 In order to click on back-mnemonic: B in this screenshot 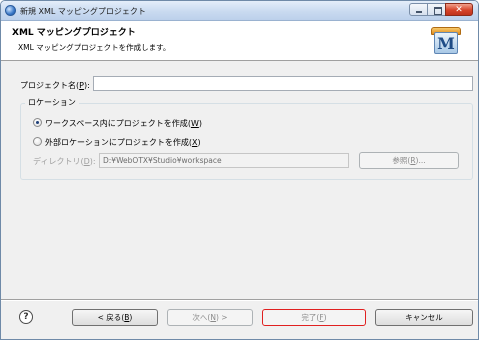, I will do `click(127, 317)`.